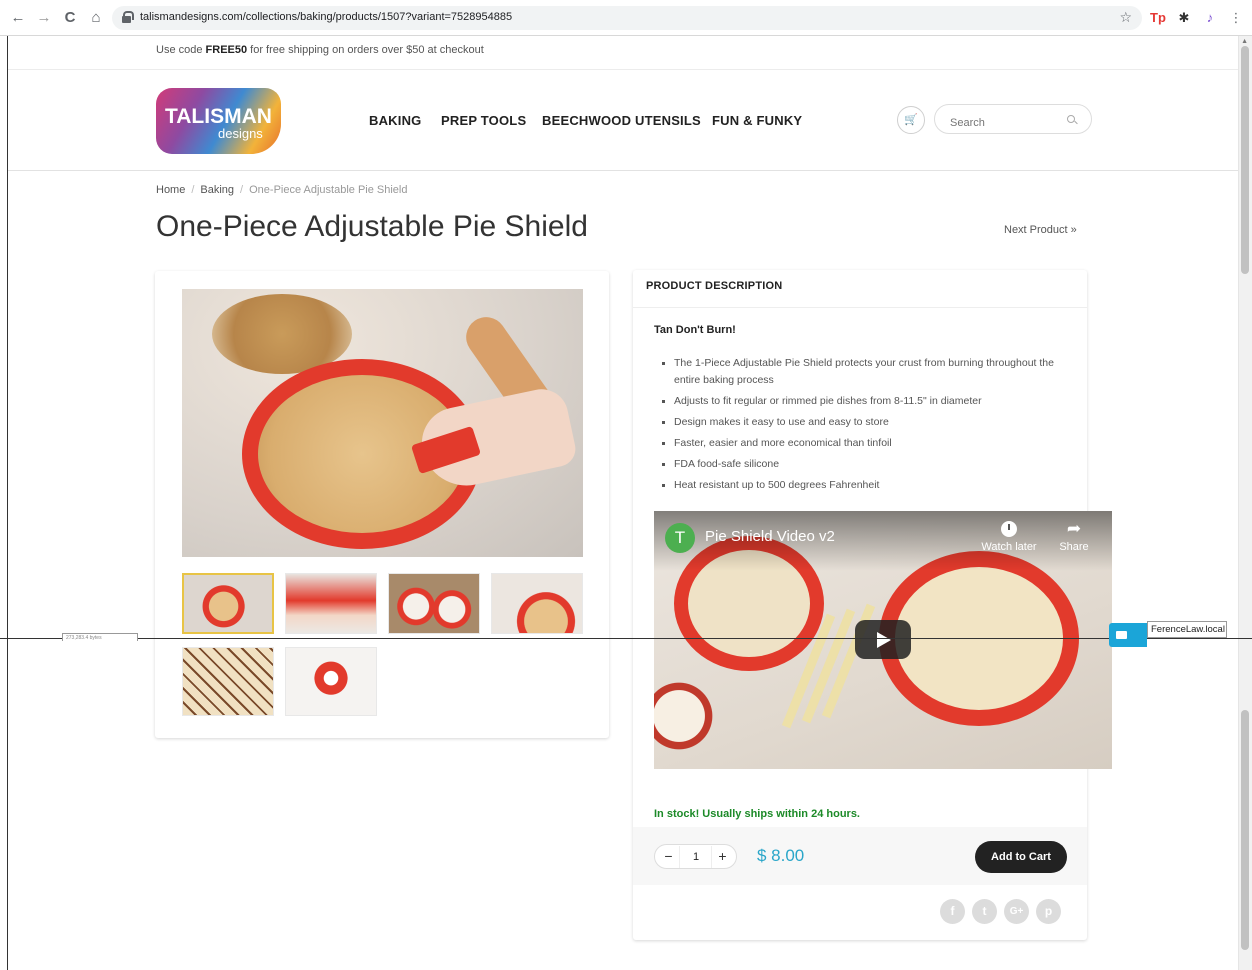 The image size is (1252, 970). What do you see at coordinates (1245, 160) in the screenshot?
I see `scrollbar-thumb` at bounding box center [1245, 160].